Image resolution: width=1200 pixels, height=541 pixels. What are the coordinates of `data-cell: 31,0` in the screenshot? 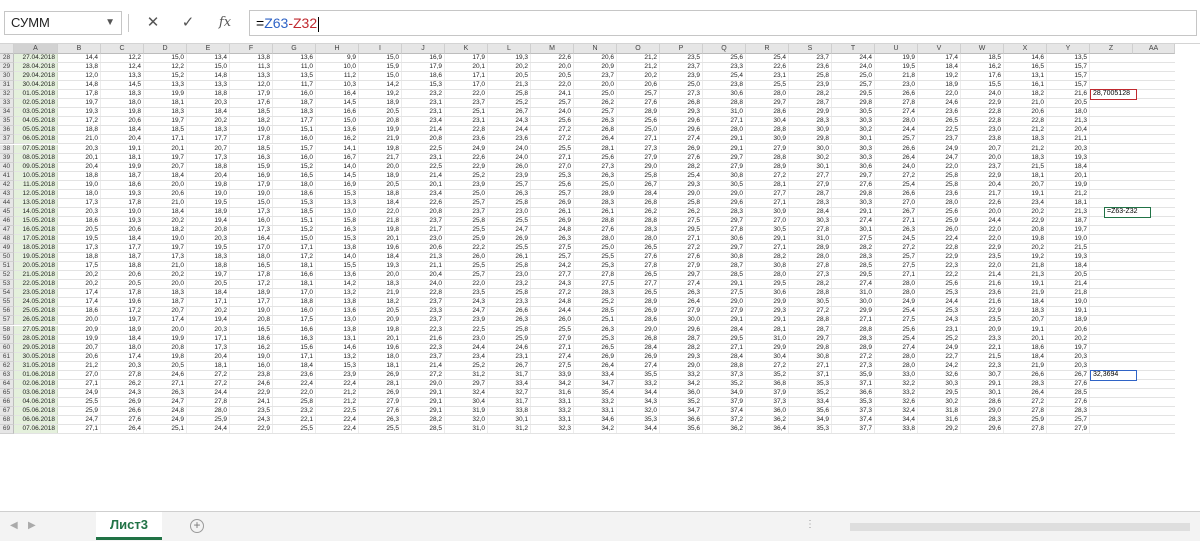 It's located at (853, 293).